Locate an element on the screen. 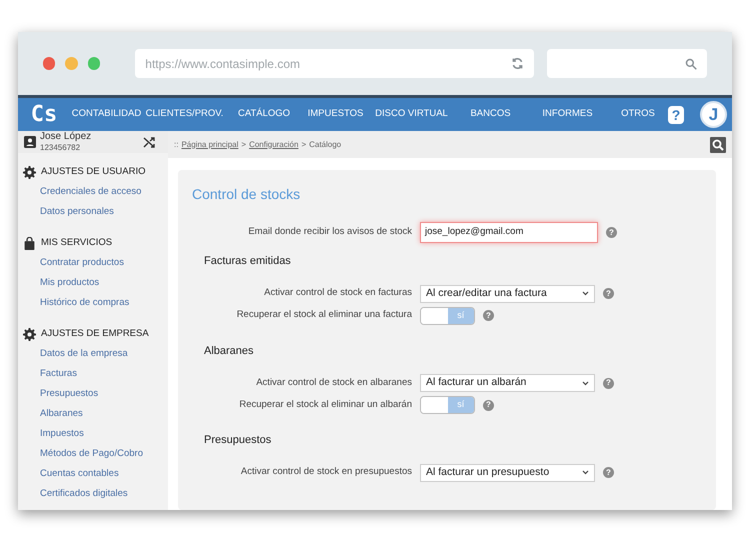 This screenshot has height=556, width=750. nav-link: OTROS is located at coordinates (638, 114).